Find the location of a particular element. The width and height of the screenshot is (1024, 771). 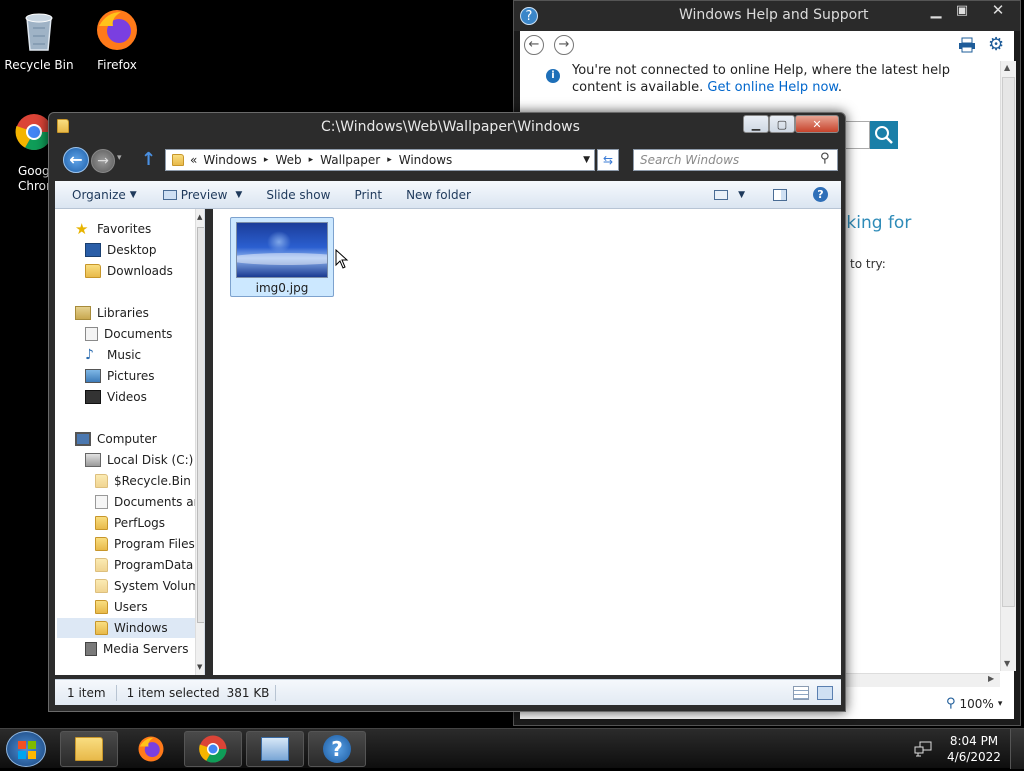

search-input: Search Windows is located at coordinates (689, 160).